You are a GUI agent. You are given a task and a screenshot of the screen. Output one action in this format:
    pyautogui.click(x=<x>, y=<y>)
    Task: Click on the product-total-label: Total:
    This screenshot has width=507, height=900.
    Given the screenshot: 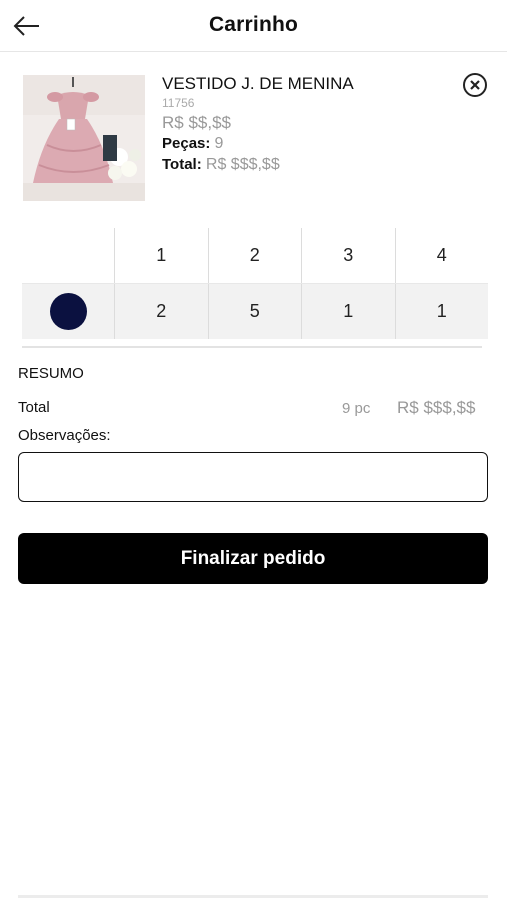 What is the action you would take?
    pyautogui.click(x=182, y=164)
    